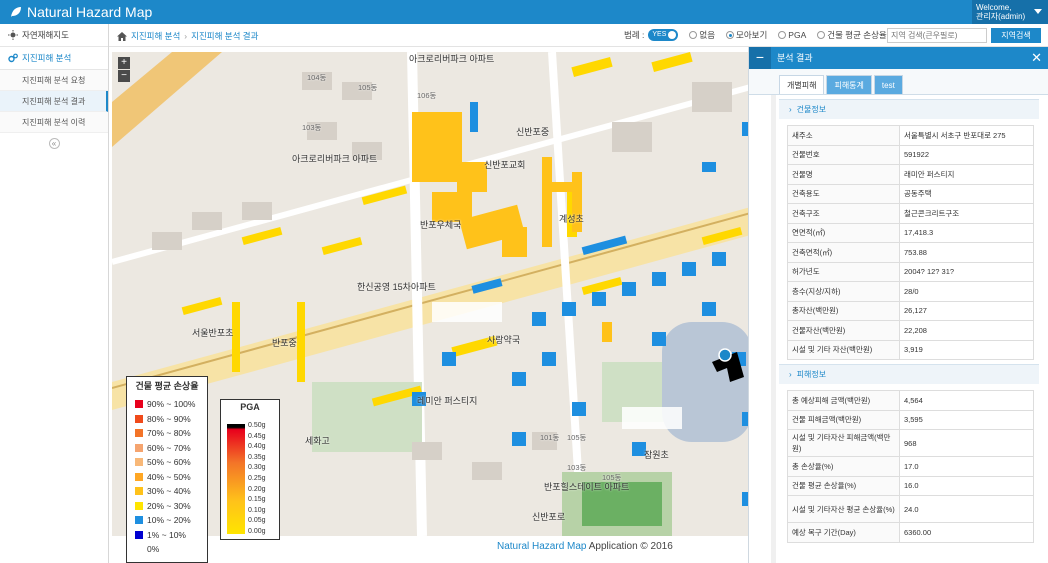  I want to click on minimize-icon: −, so click(760, 58).